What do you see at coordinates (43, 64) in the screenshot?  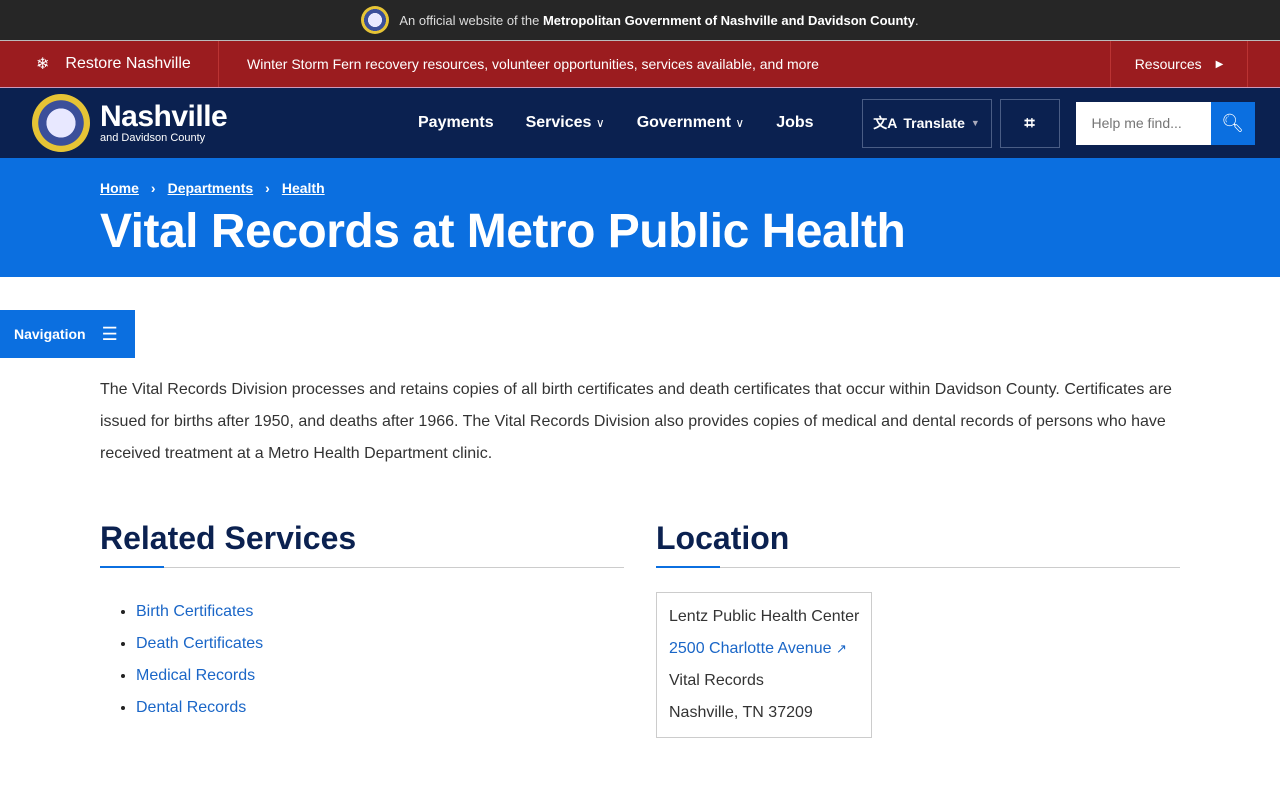 I see `snowflake-icon: ❄` at bounding box center [43, 64].